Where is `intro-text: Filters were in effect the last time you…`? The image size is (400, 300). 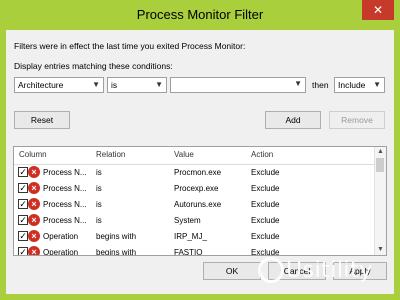
intro-text: Filters were in effect the last time you… is located at coordinates (130, 46).